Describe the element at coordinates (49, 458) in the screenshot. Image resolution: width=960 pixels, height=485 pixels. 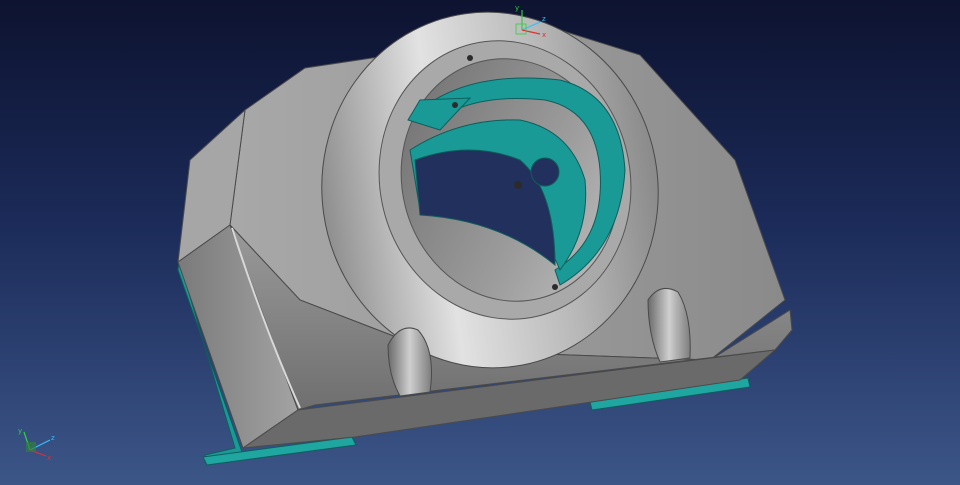
I see `triad-corner-x-label: x` at that location.